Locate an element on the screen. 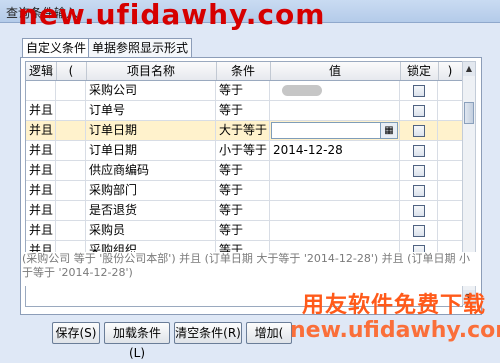 The height and width of the screenshot is (363, 500). scroll-up-icon: ▲ is located at coordinates (469, 69).